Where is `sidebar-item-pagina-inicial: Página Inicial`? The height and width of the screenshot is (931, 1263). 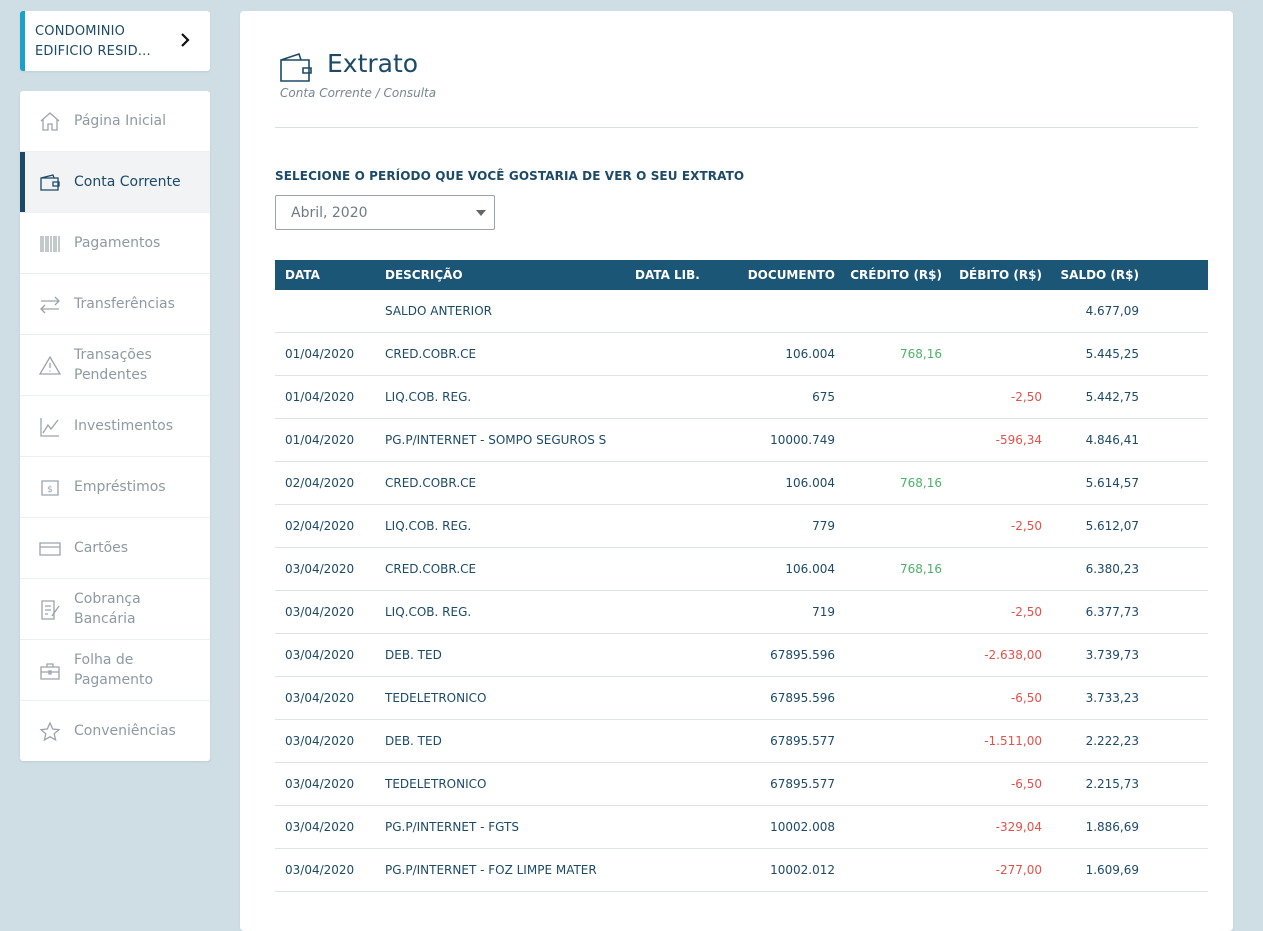
sidebar-item-pagina-inicial: Página Inicial is located at coordinates (115, 121).